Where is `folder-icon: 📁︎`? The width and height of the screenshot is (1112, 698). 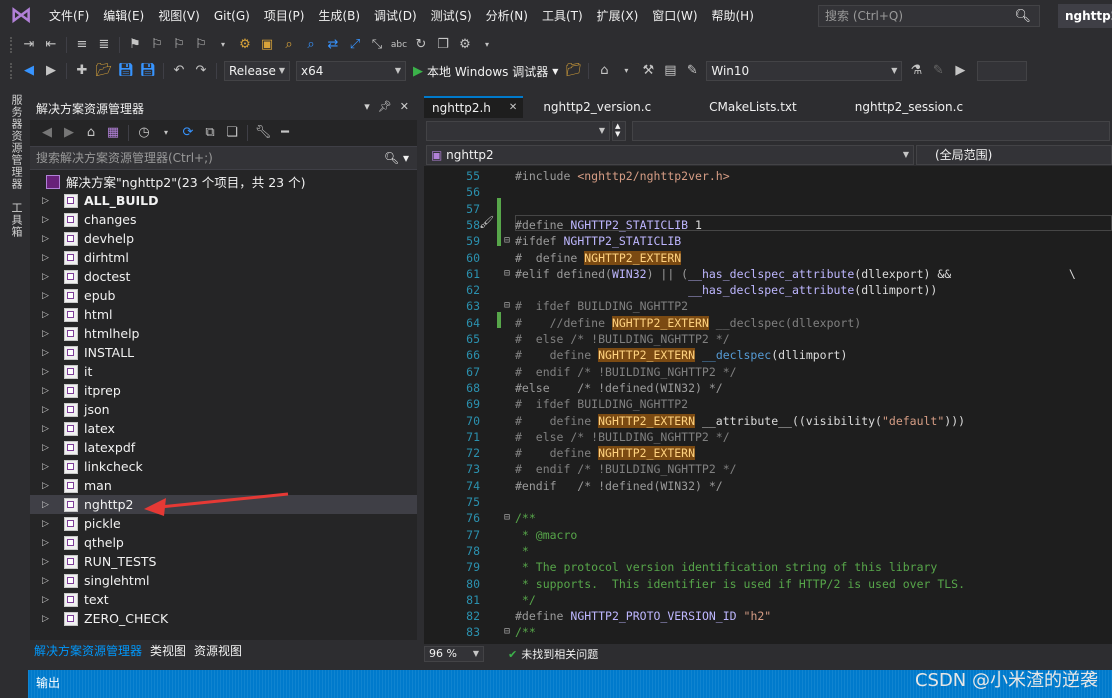 folder-icon: 📁︎ is located at coordinates (573, 71).